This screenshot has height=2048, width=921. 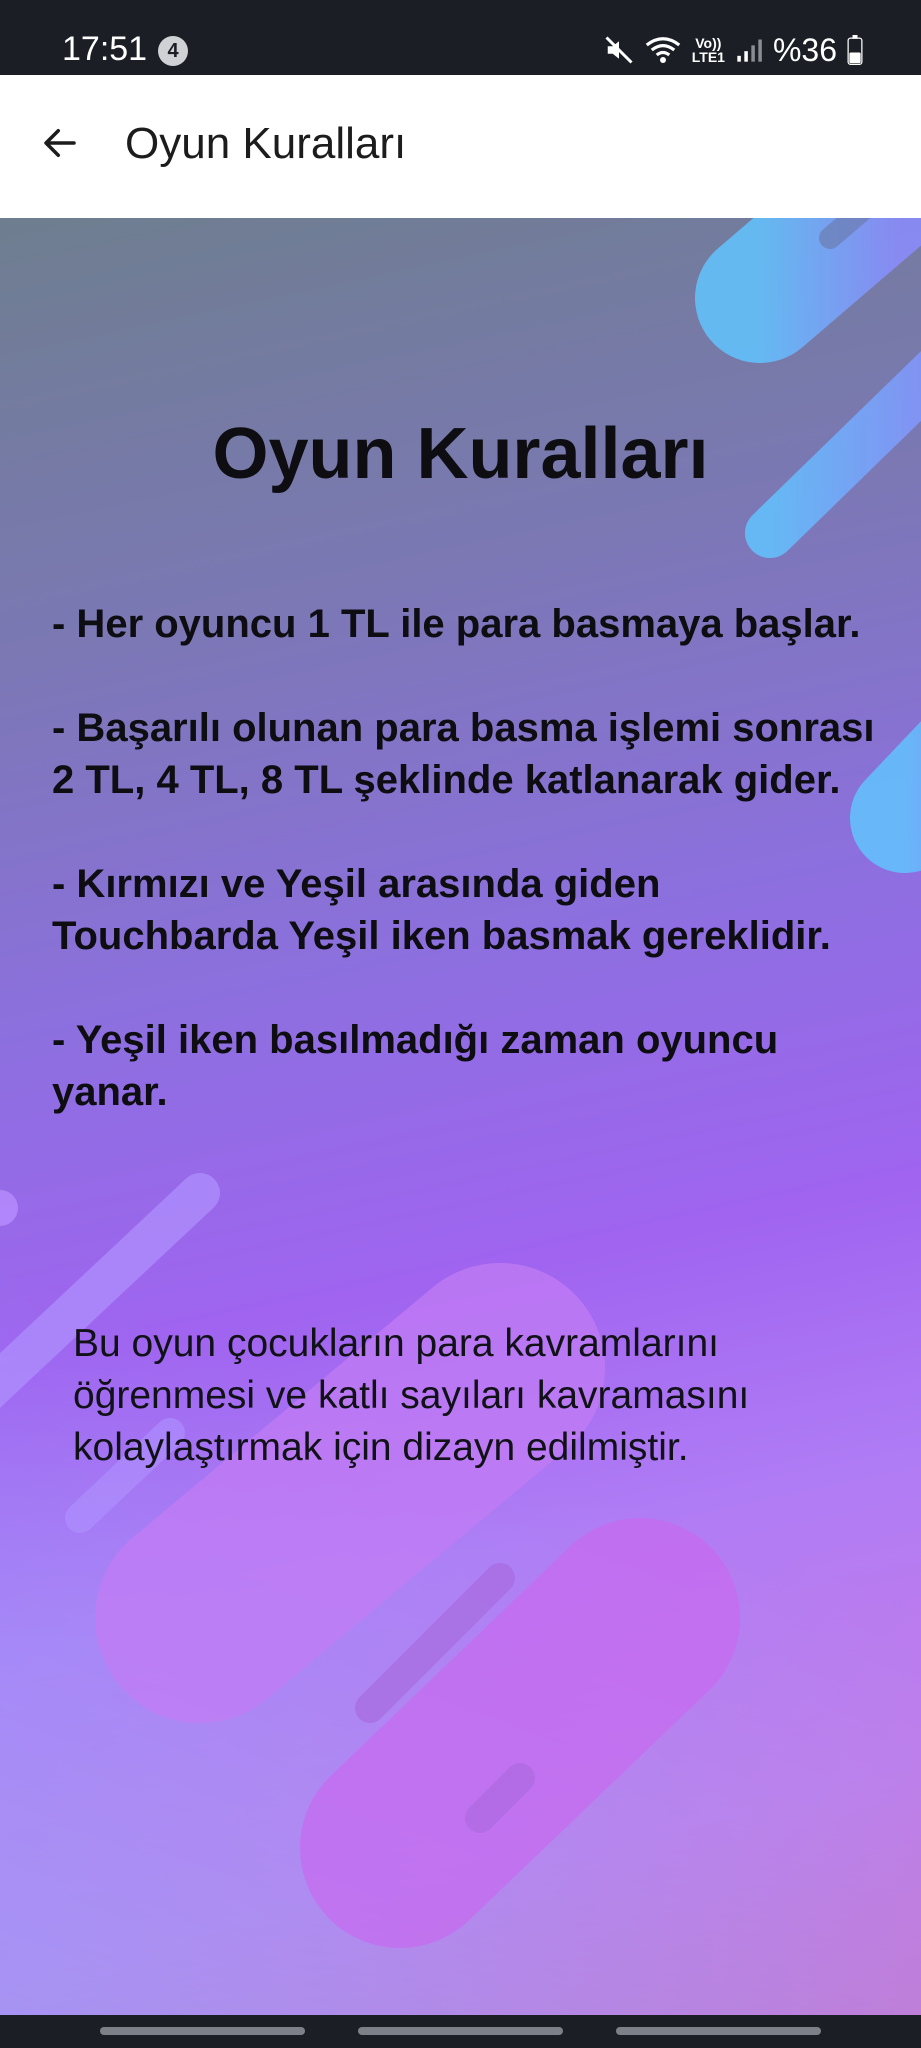 What do you see at coordinates (619, 50) in the screenshot?
I see `mute-icon` at bounding box center [619, 50].